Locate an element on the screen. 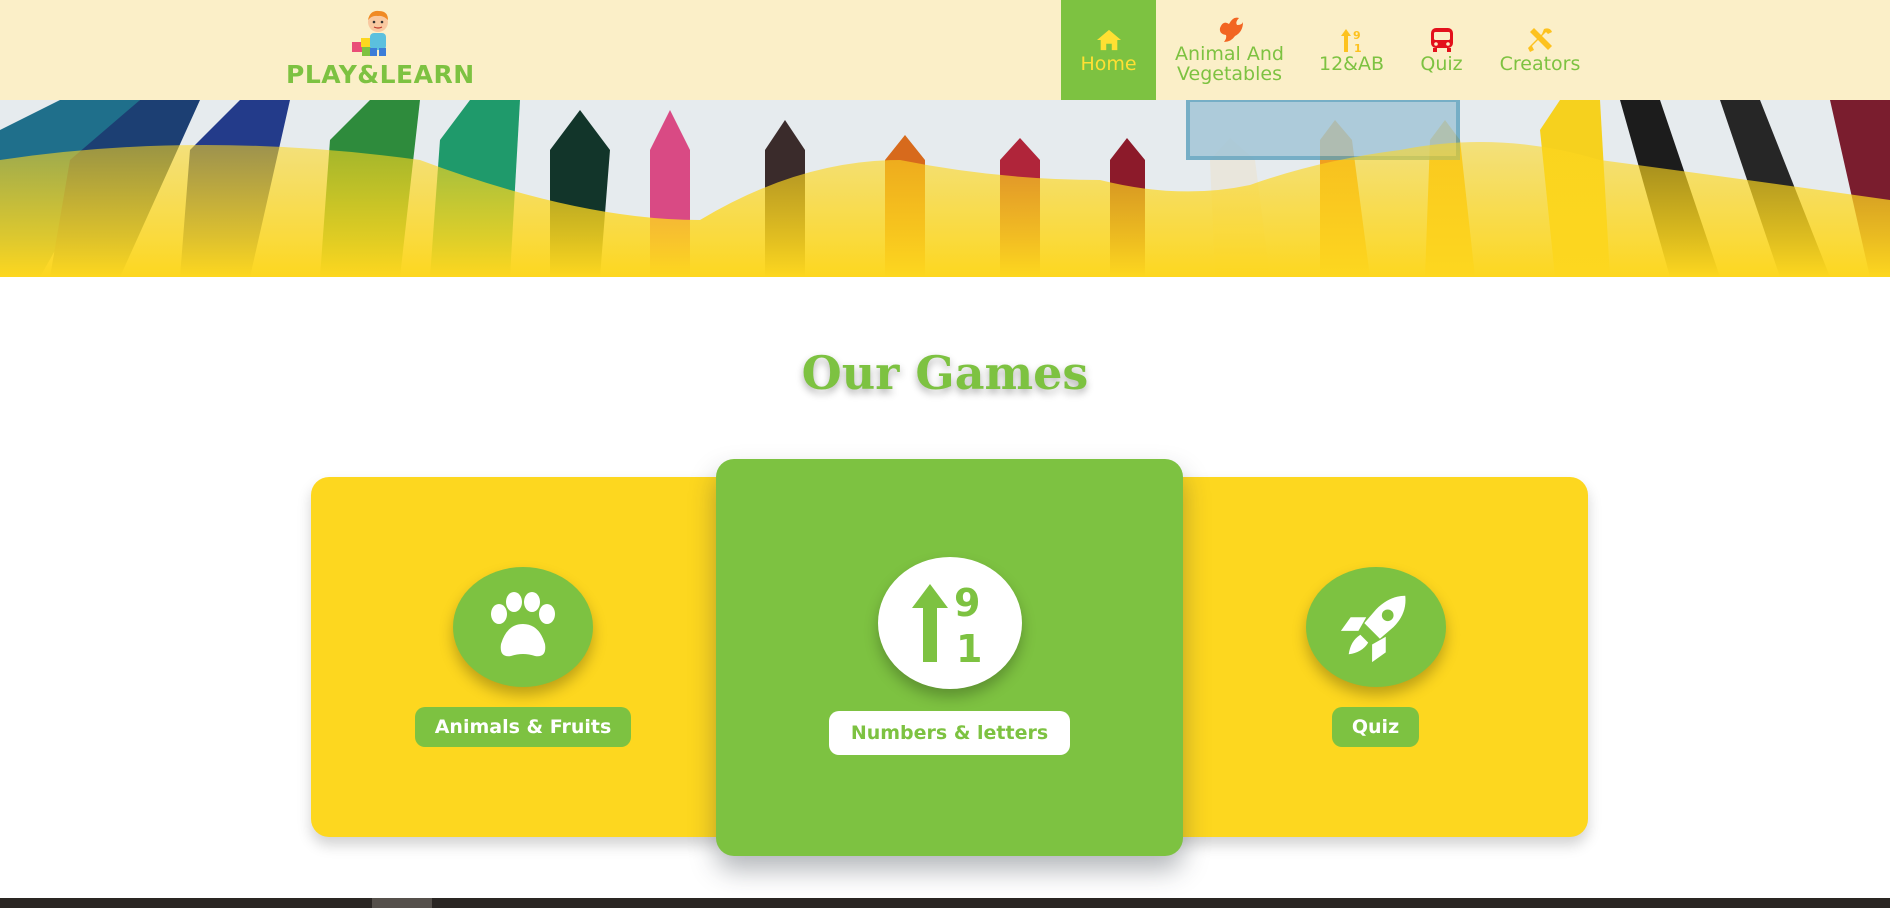  paw-icon is located at coordinates (523, 624).